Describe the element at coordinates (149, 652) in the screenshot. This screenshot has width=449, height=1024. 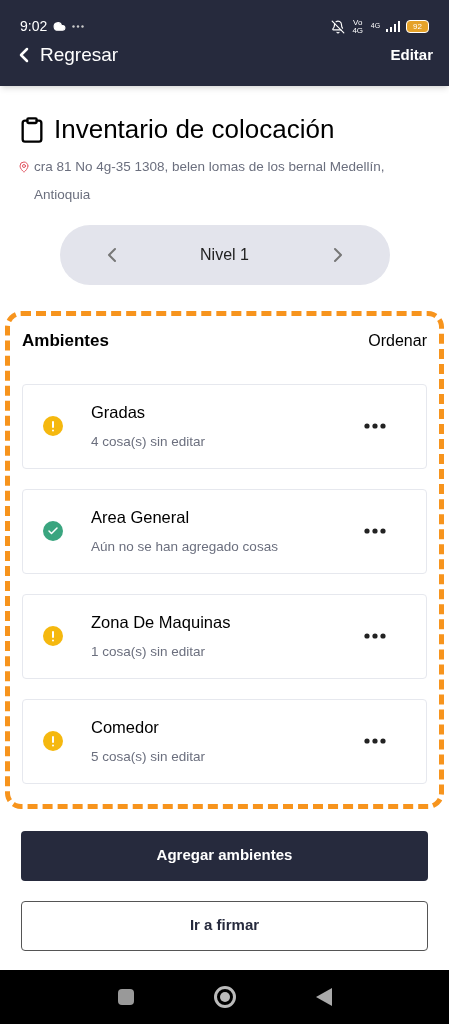
I see `room-status: 1 cosa(s) sin editar` at that location.